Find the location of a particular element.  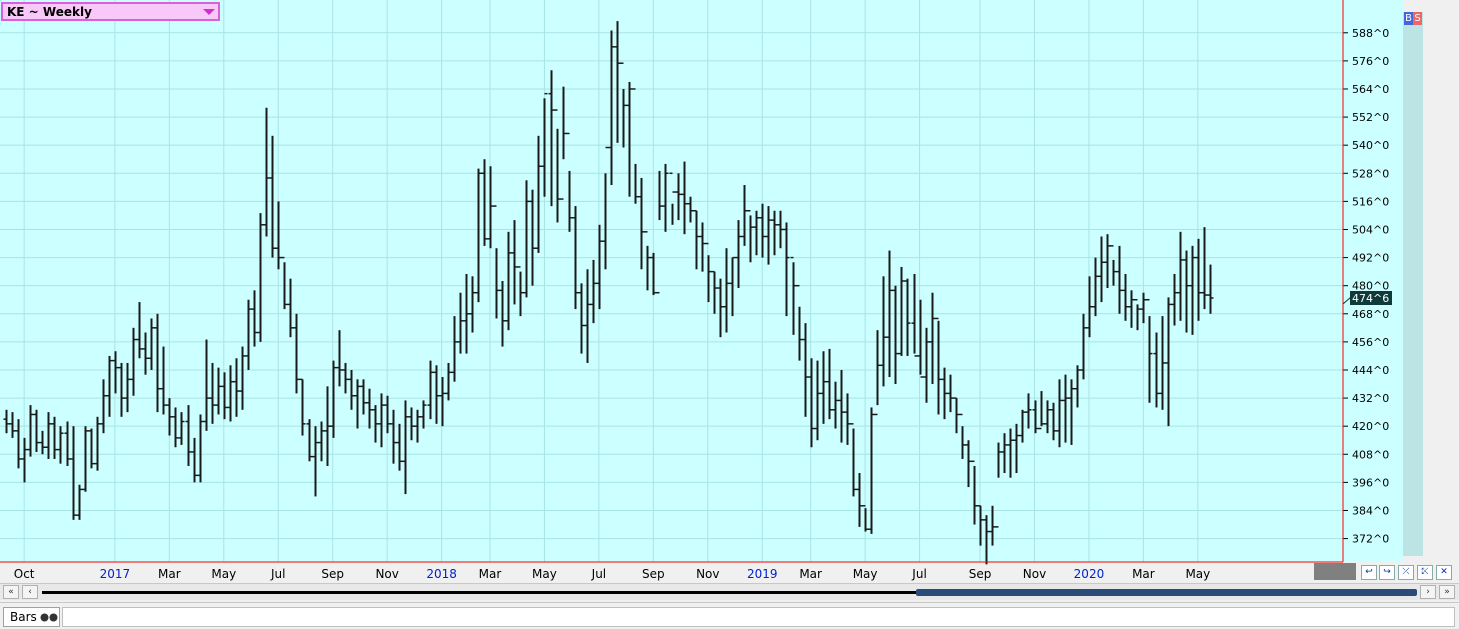

y-tick-label: 444^0 is located at coordinates (1370, 370).